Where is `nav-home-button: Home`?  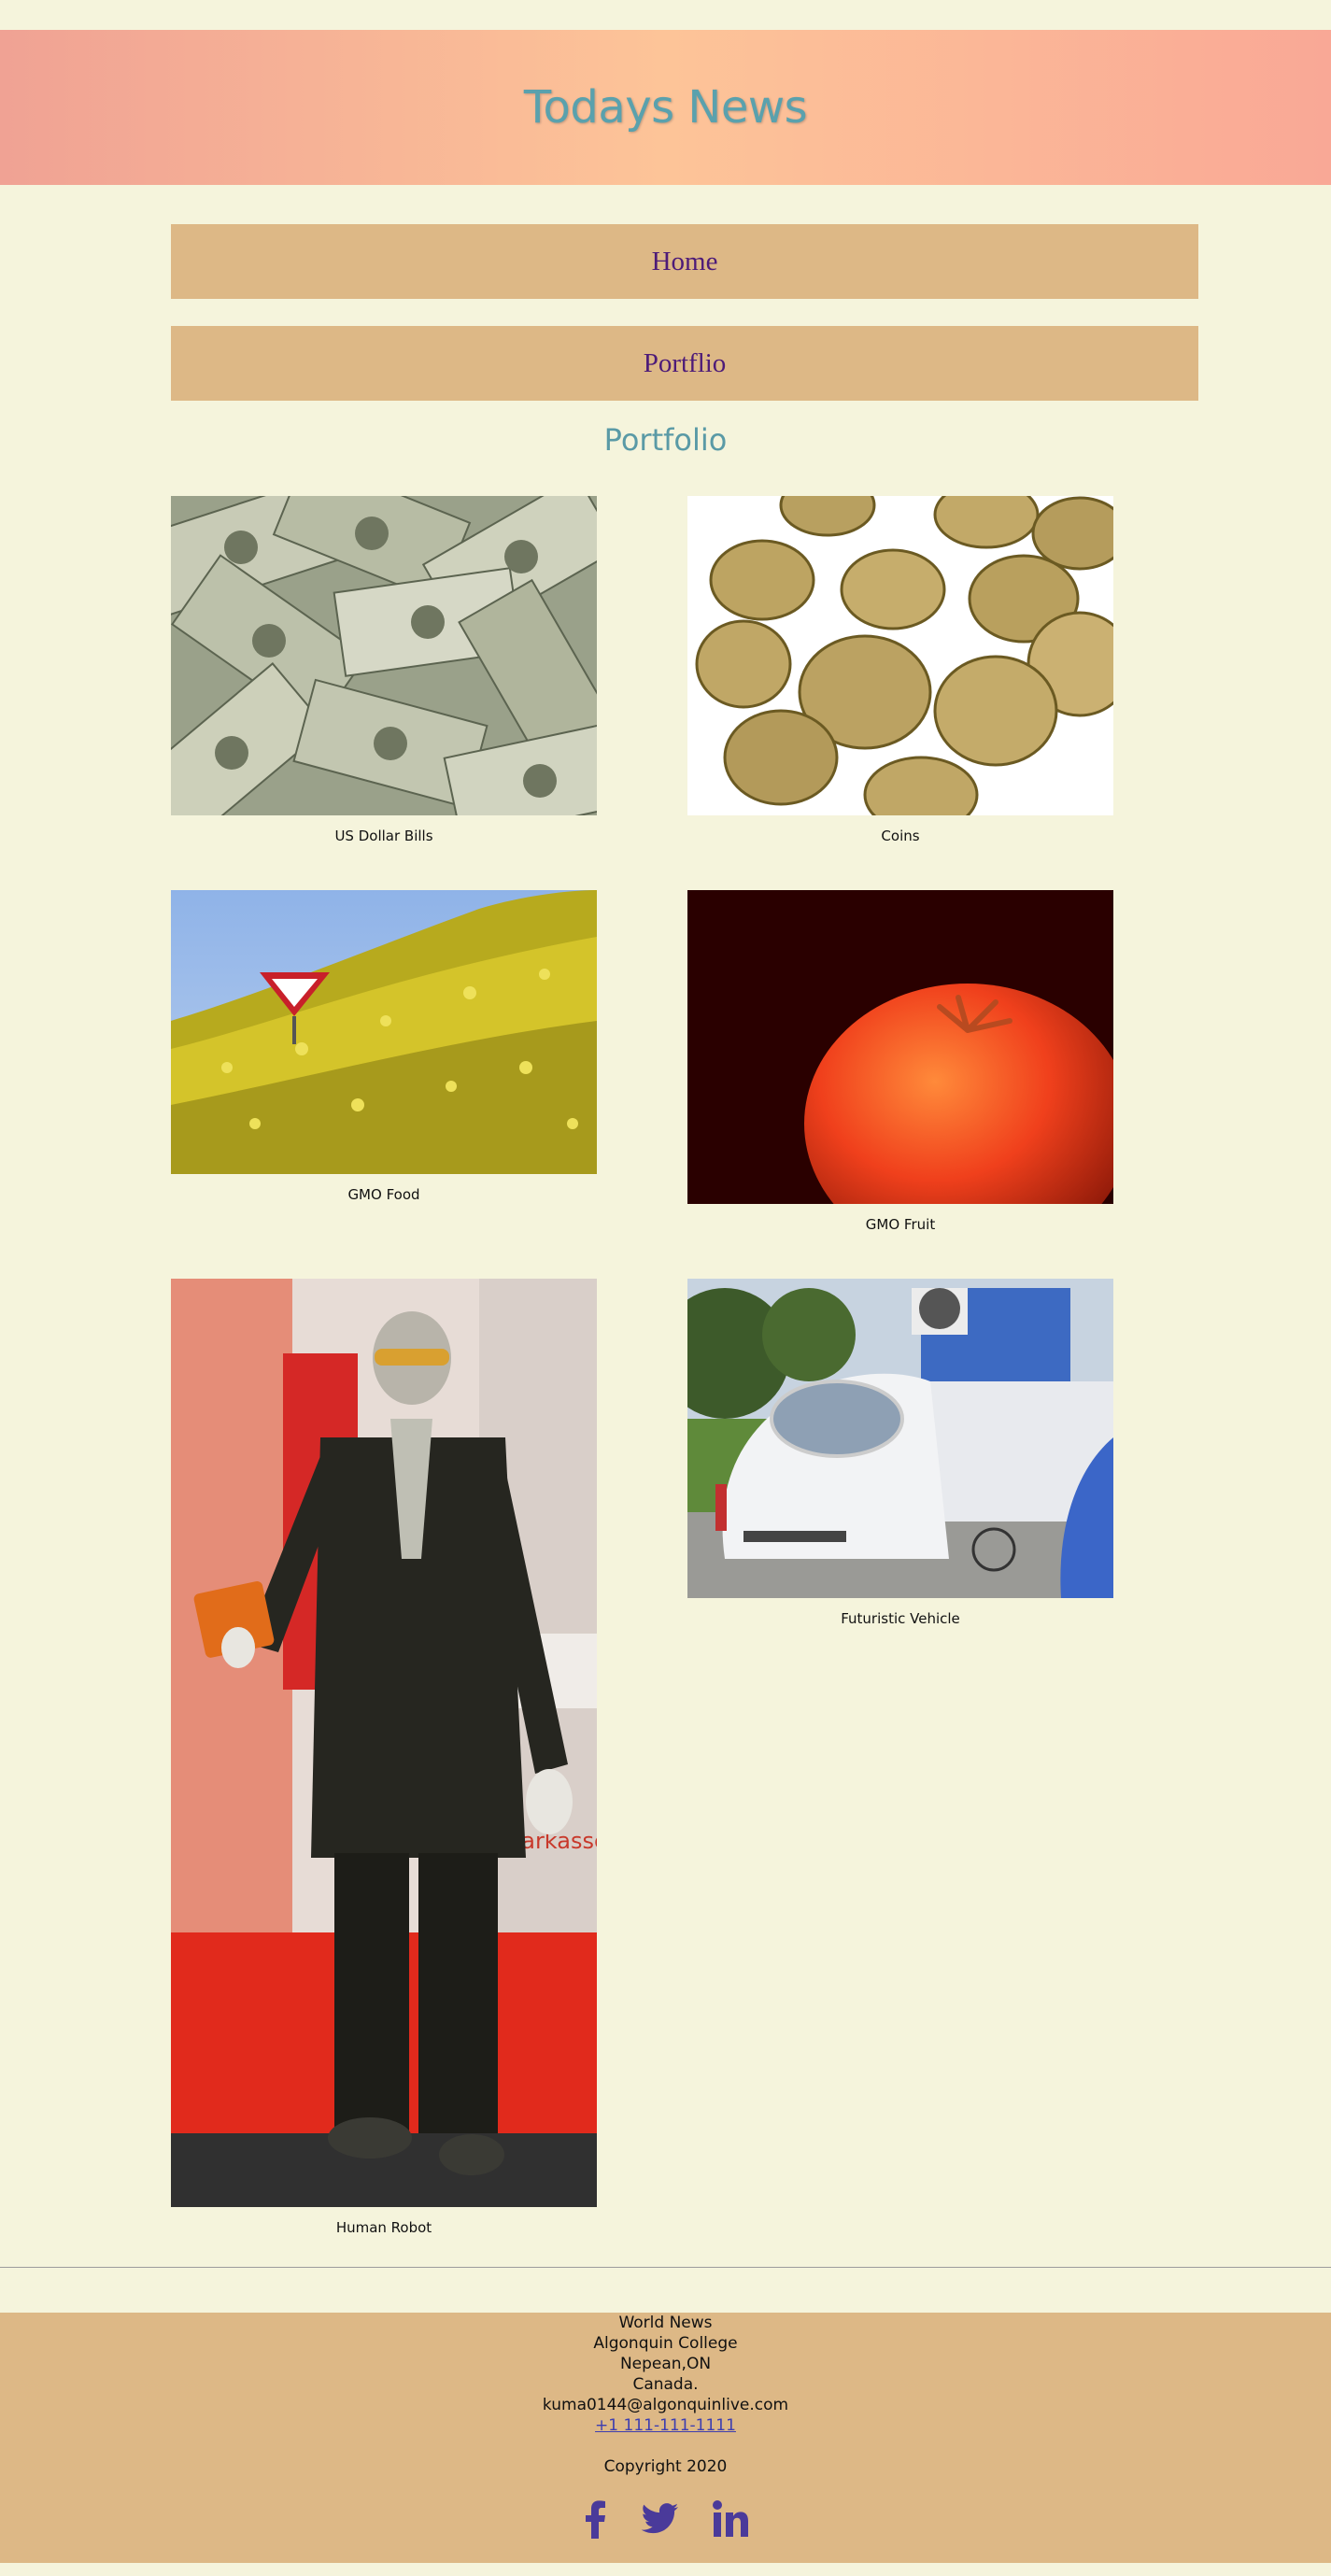
nav-home-button: Home is located at coordinates (684, 261).